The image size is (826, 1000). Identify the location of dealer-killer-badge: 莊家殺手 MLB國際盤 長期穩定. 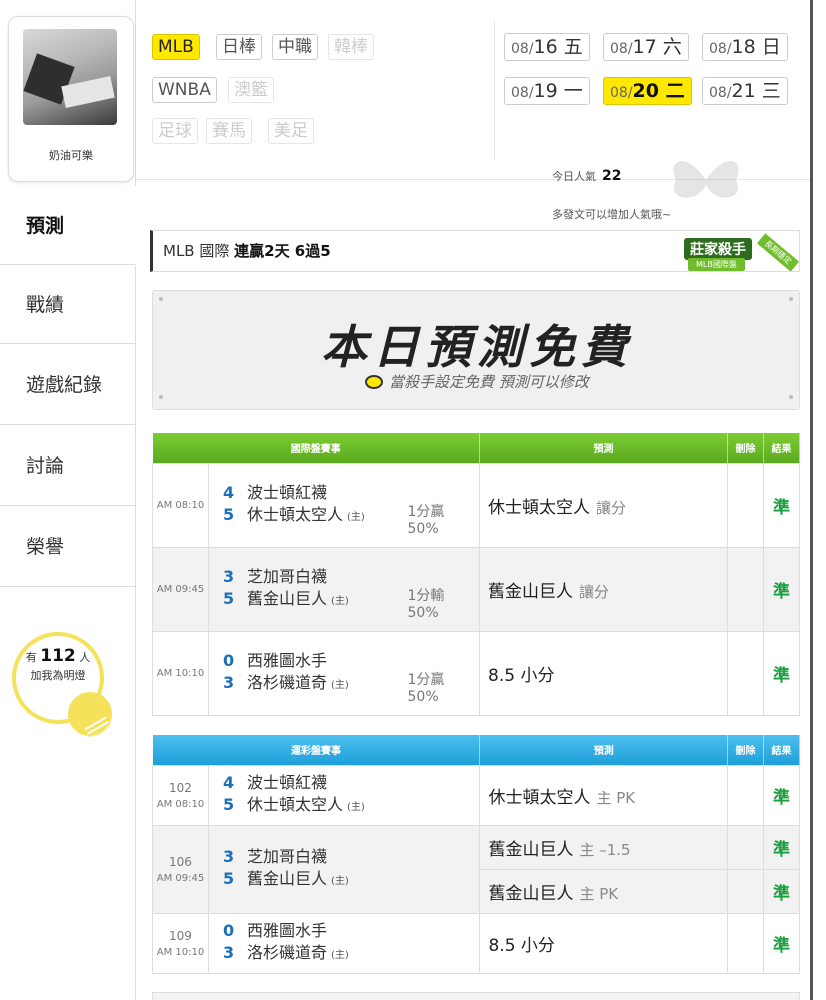
(750, 257).